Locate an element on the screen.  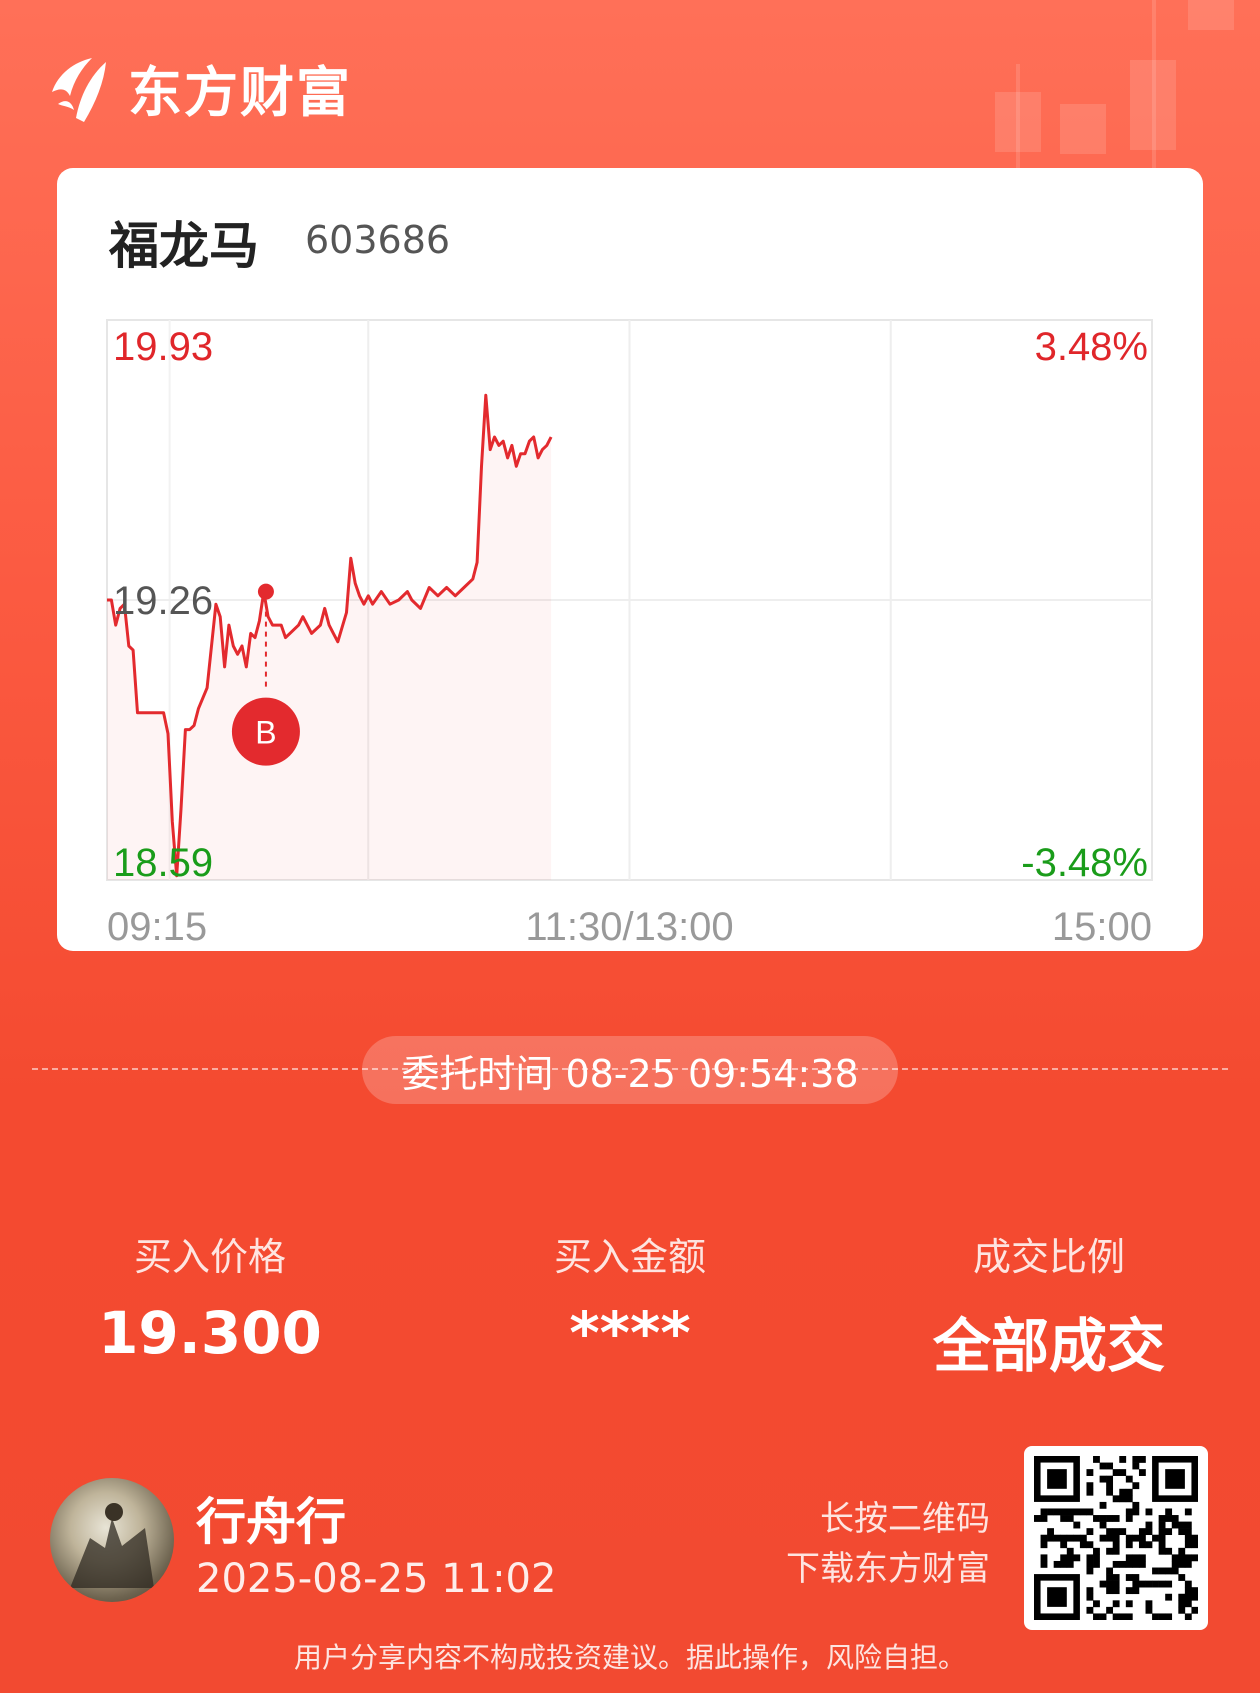
brand-name: 东方财富 is located at coordinates (240, 92).